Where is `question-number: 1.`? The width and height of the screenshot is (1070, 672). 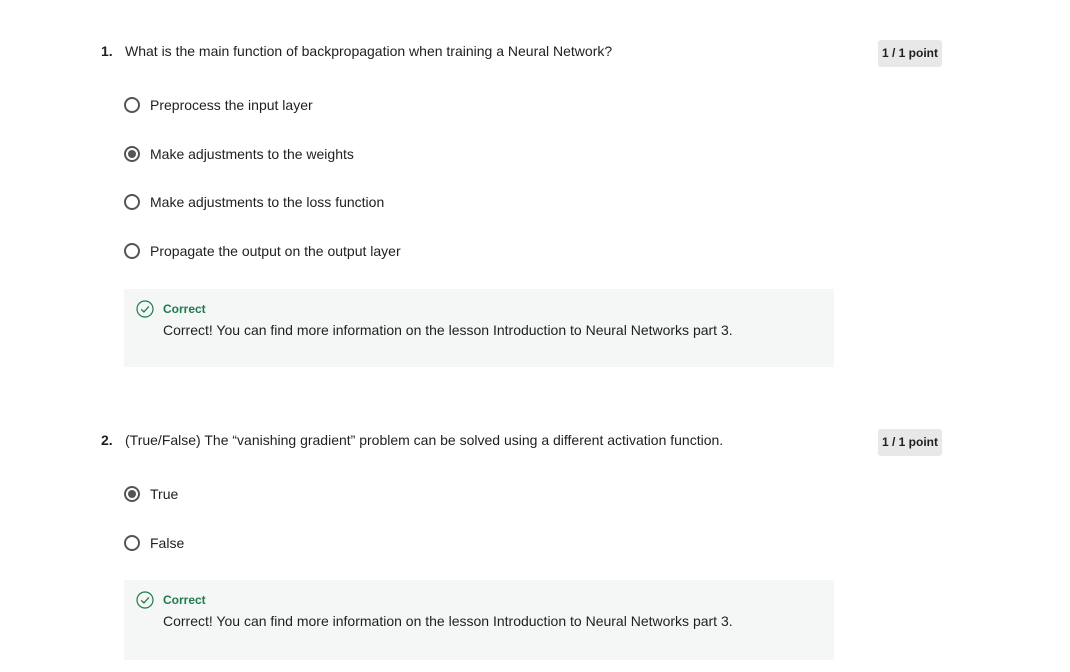 question-number: 1. is located at coordinates (107, 51).